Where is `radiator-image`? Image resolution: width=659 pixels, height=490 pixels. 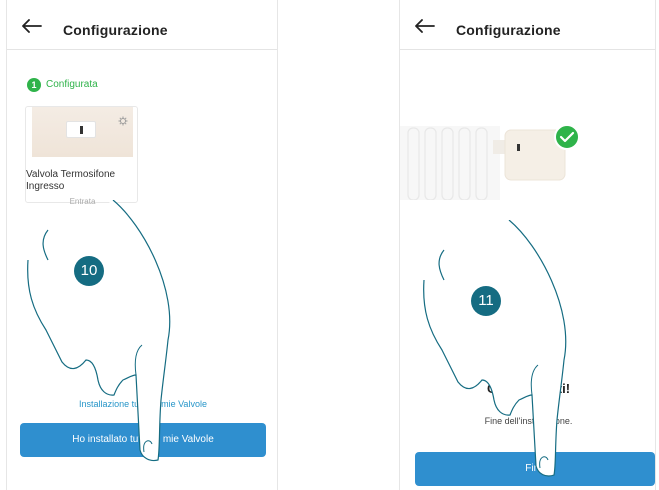 radiator-image is located at coordinates (490, 162).